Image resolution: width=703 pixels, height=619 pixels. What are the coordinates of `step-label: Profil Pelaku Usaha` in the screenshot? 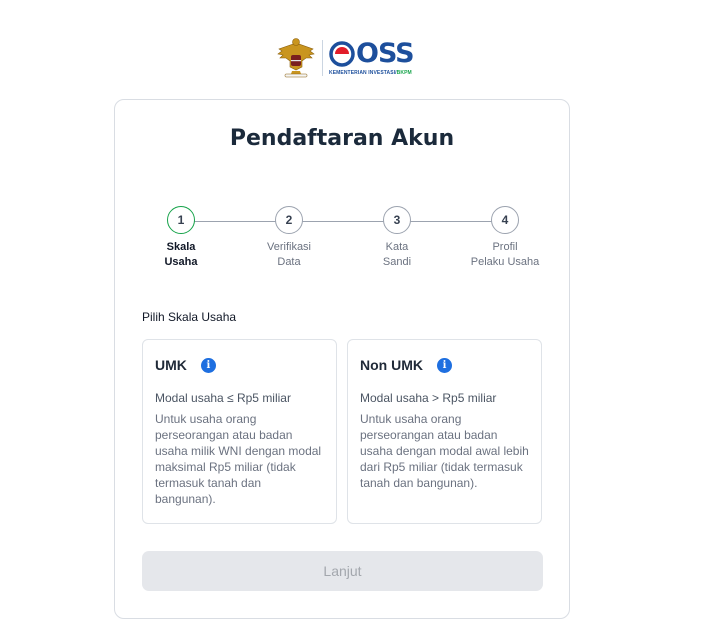 It's located at (505, 254).